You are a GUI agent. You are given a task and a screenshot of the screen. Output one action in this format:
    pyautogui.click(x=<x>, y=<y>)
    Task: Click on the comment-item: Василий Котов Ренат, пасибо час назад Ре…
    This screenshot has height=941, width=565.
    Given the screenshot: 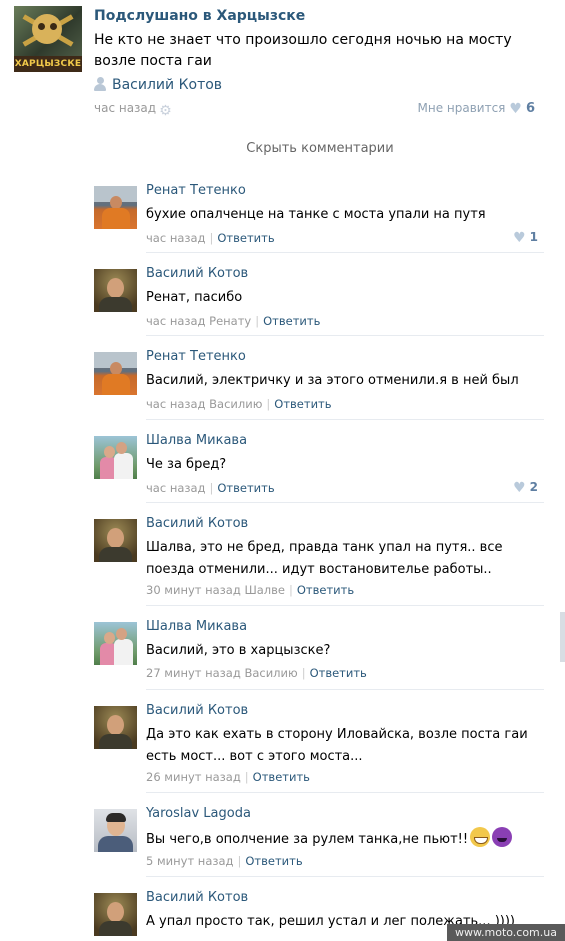 What is the action you would take?
    pyautogui.click(x=319, y=299)
    